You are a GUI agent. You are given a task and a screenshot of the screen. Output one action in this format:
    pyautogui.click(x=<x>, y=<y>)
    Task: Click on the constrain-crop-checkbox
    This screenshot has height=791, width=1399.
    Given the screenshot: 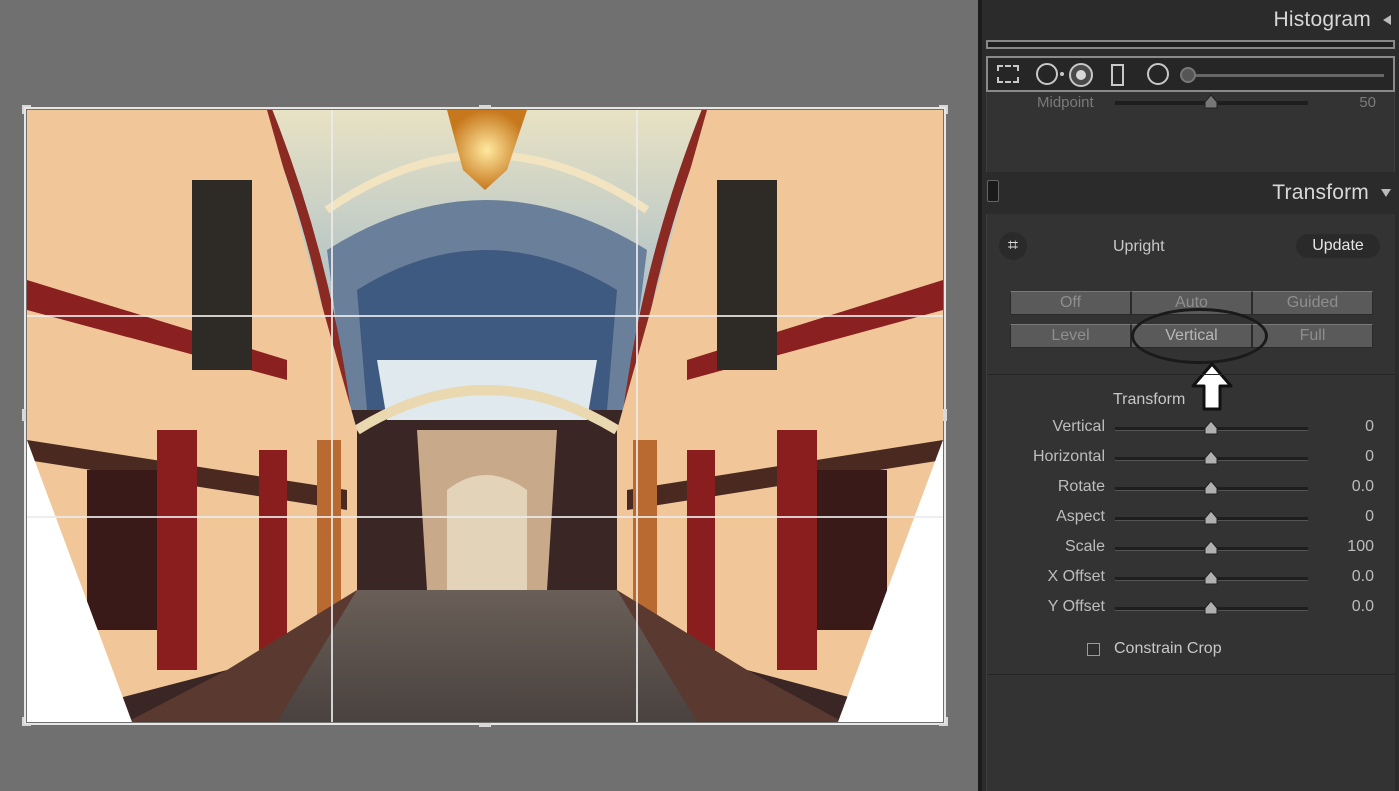 What is the action you would take?
    pyautogui.click(x=1093, y=649)
    